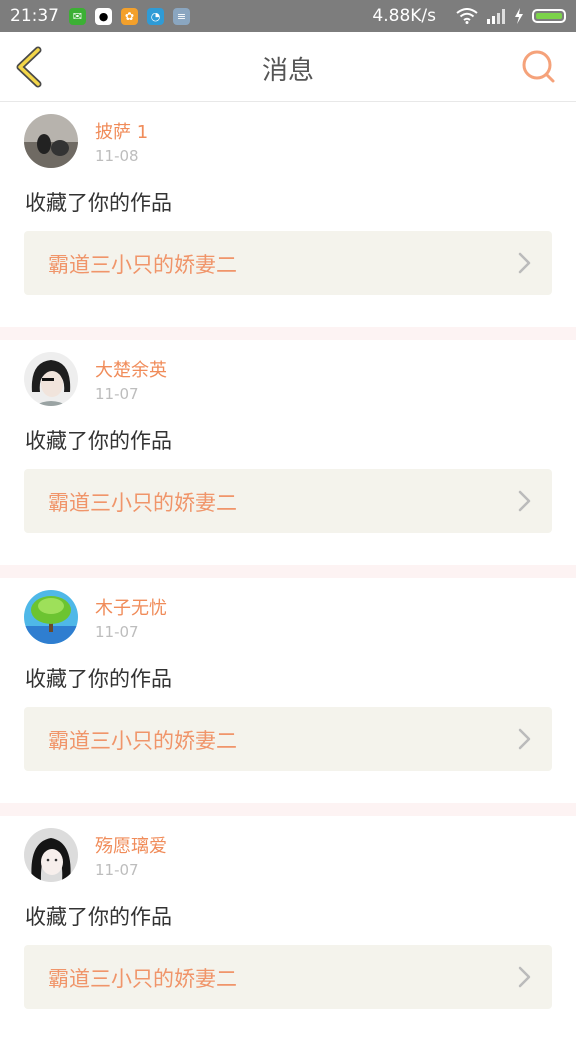 The image size is (576, 1041). What do you see at coordinates (131, 845) in the screenshot?
I see `user-name: 殇愿璃爱` at bounding box center [131, 845].